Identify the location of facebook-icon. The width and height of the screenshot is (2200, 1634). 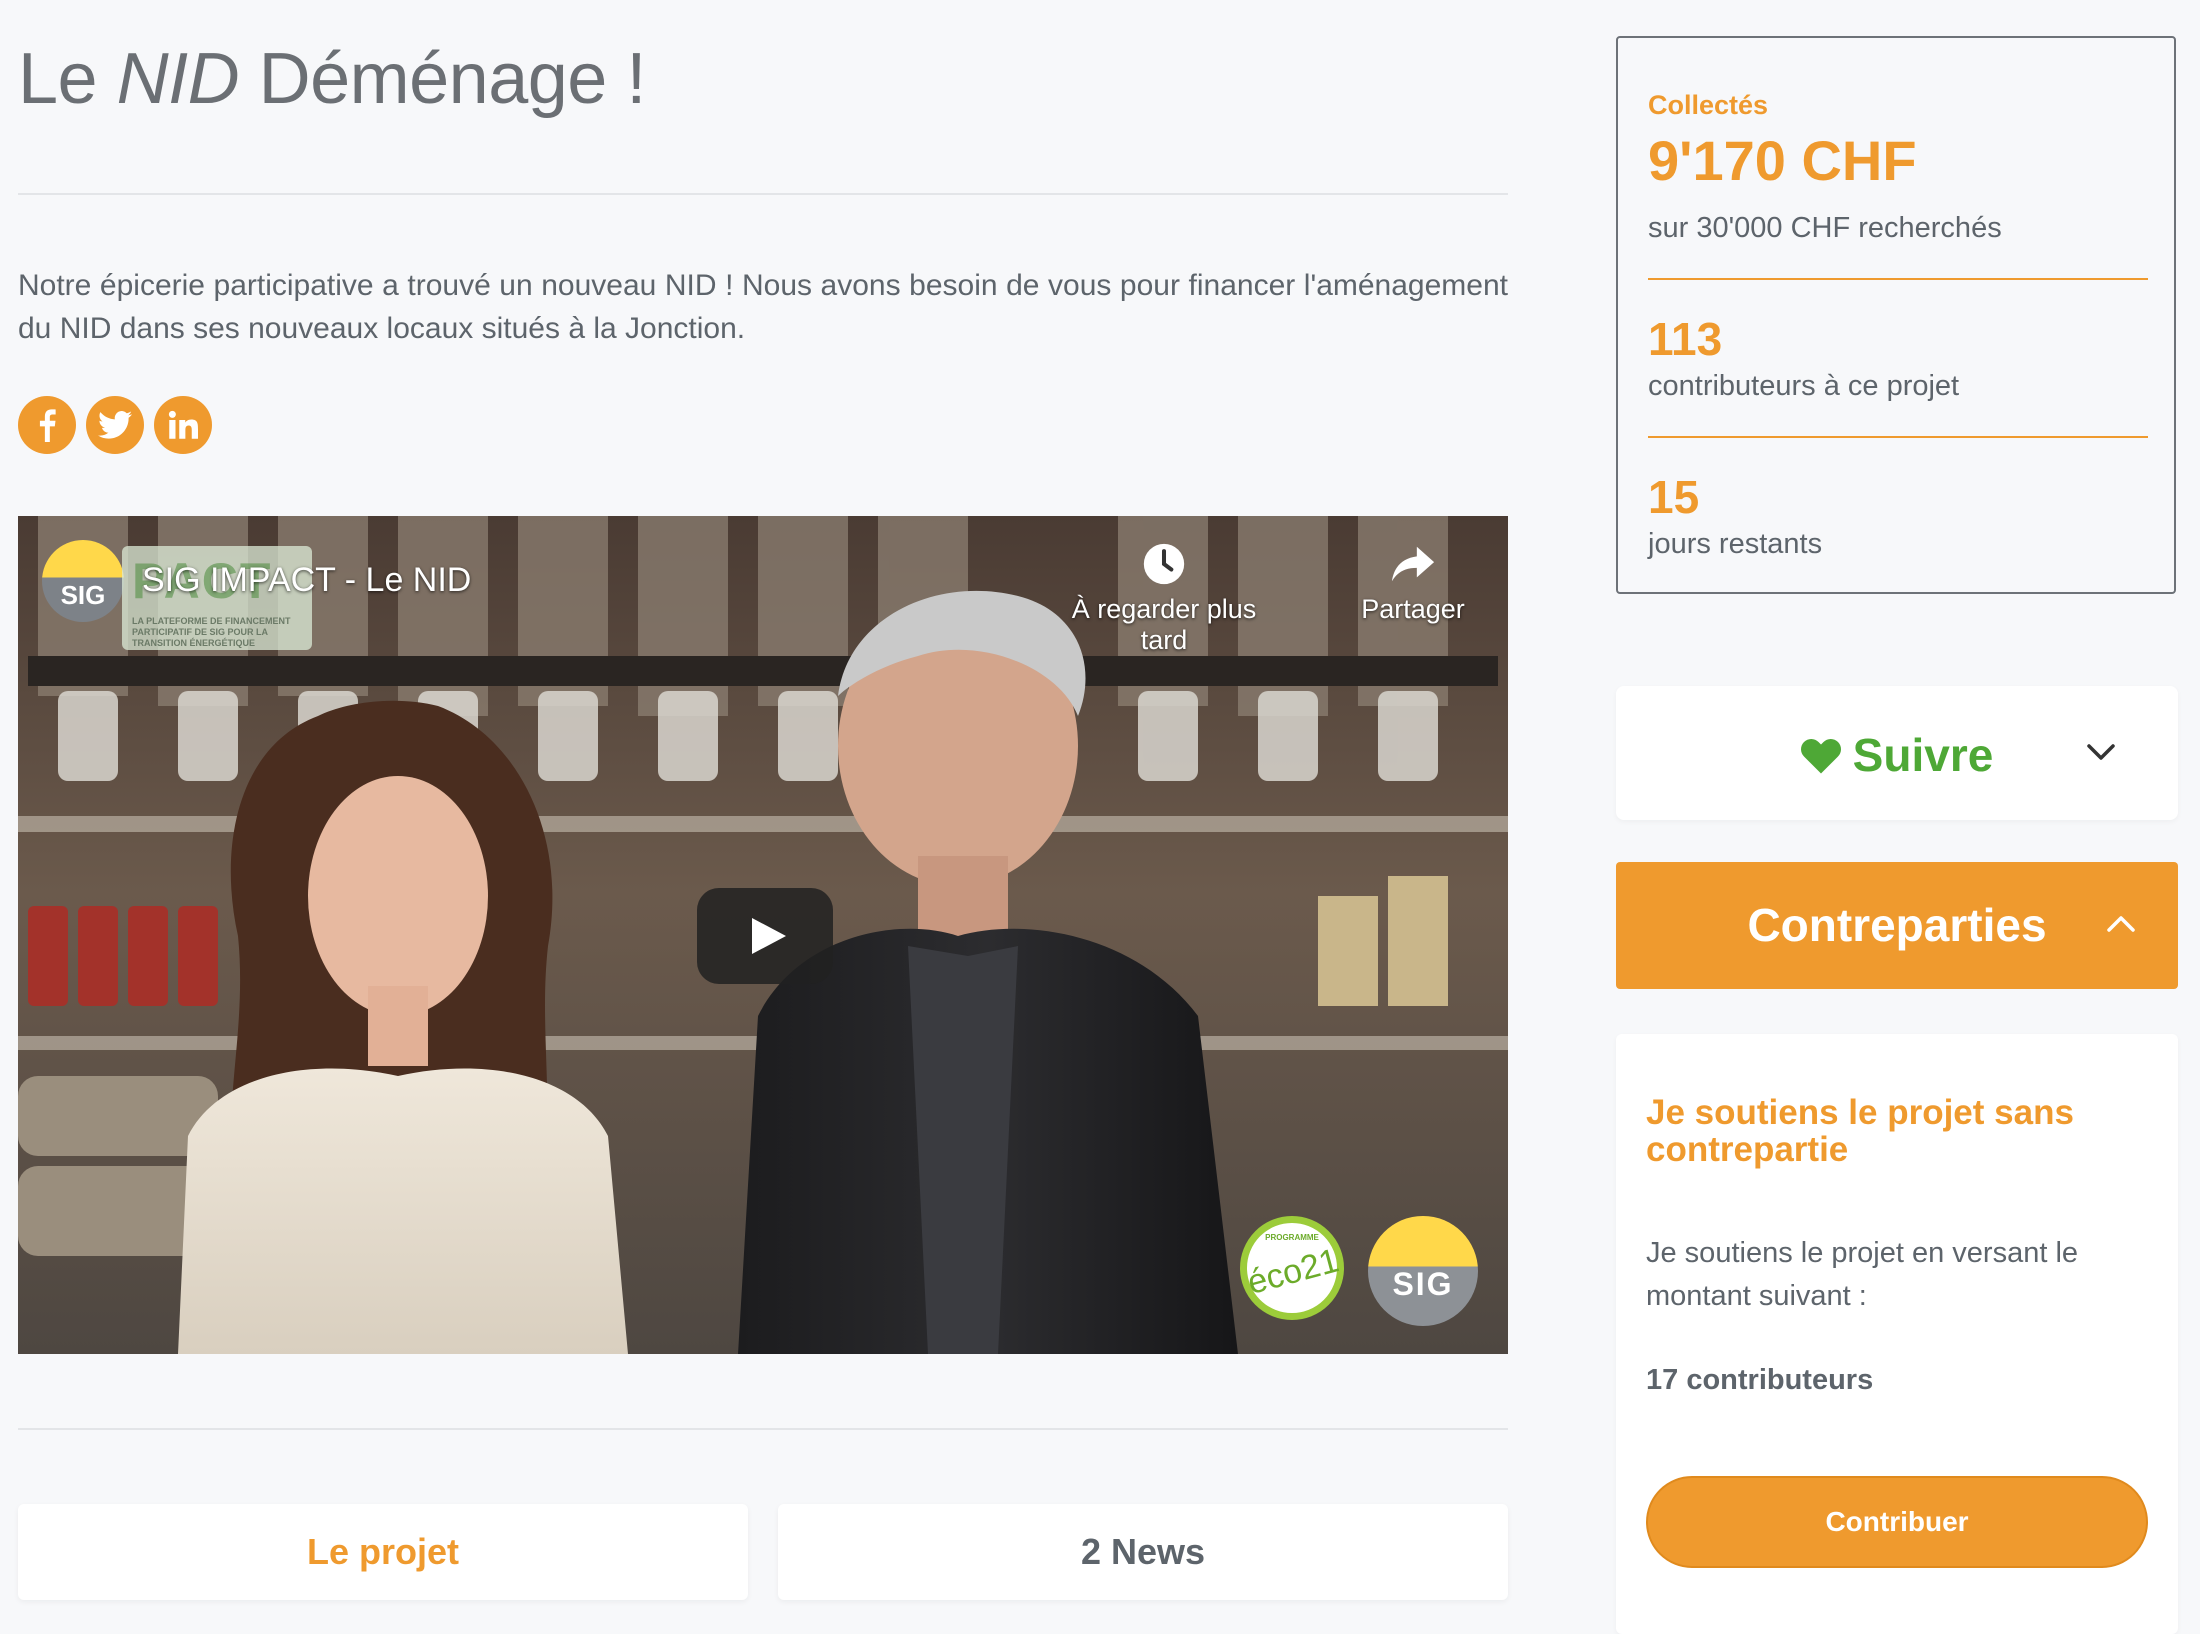
(47, 425).